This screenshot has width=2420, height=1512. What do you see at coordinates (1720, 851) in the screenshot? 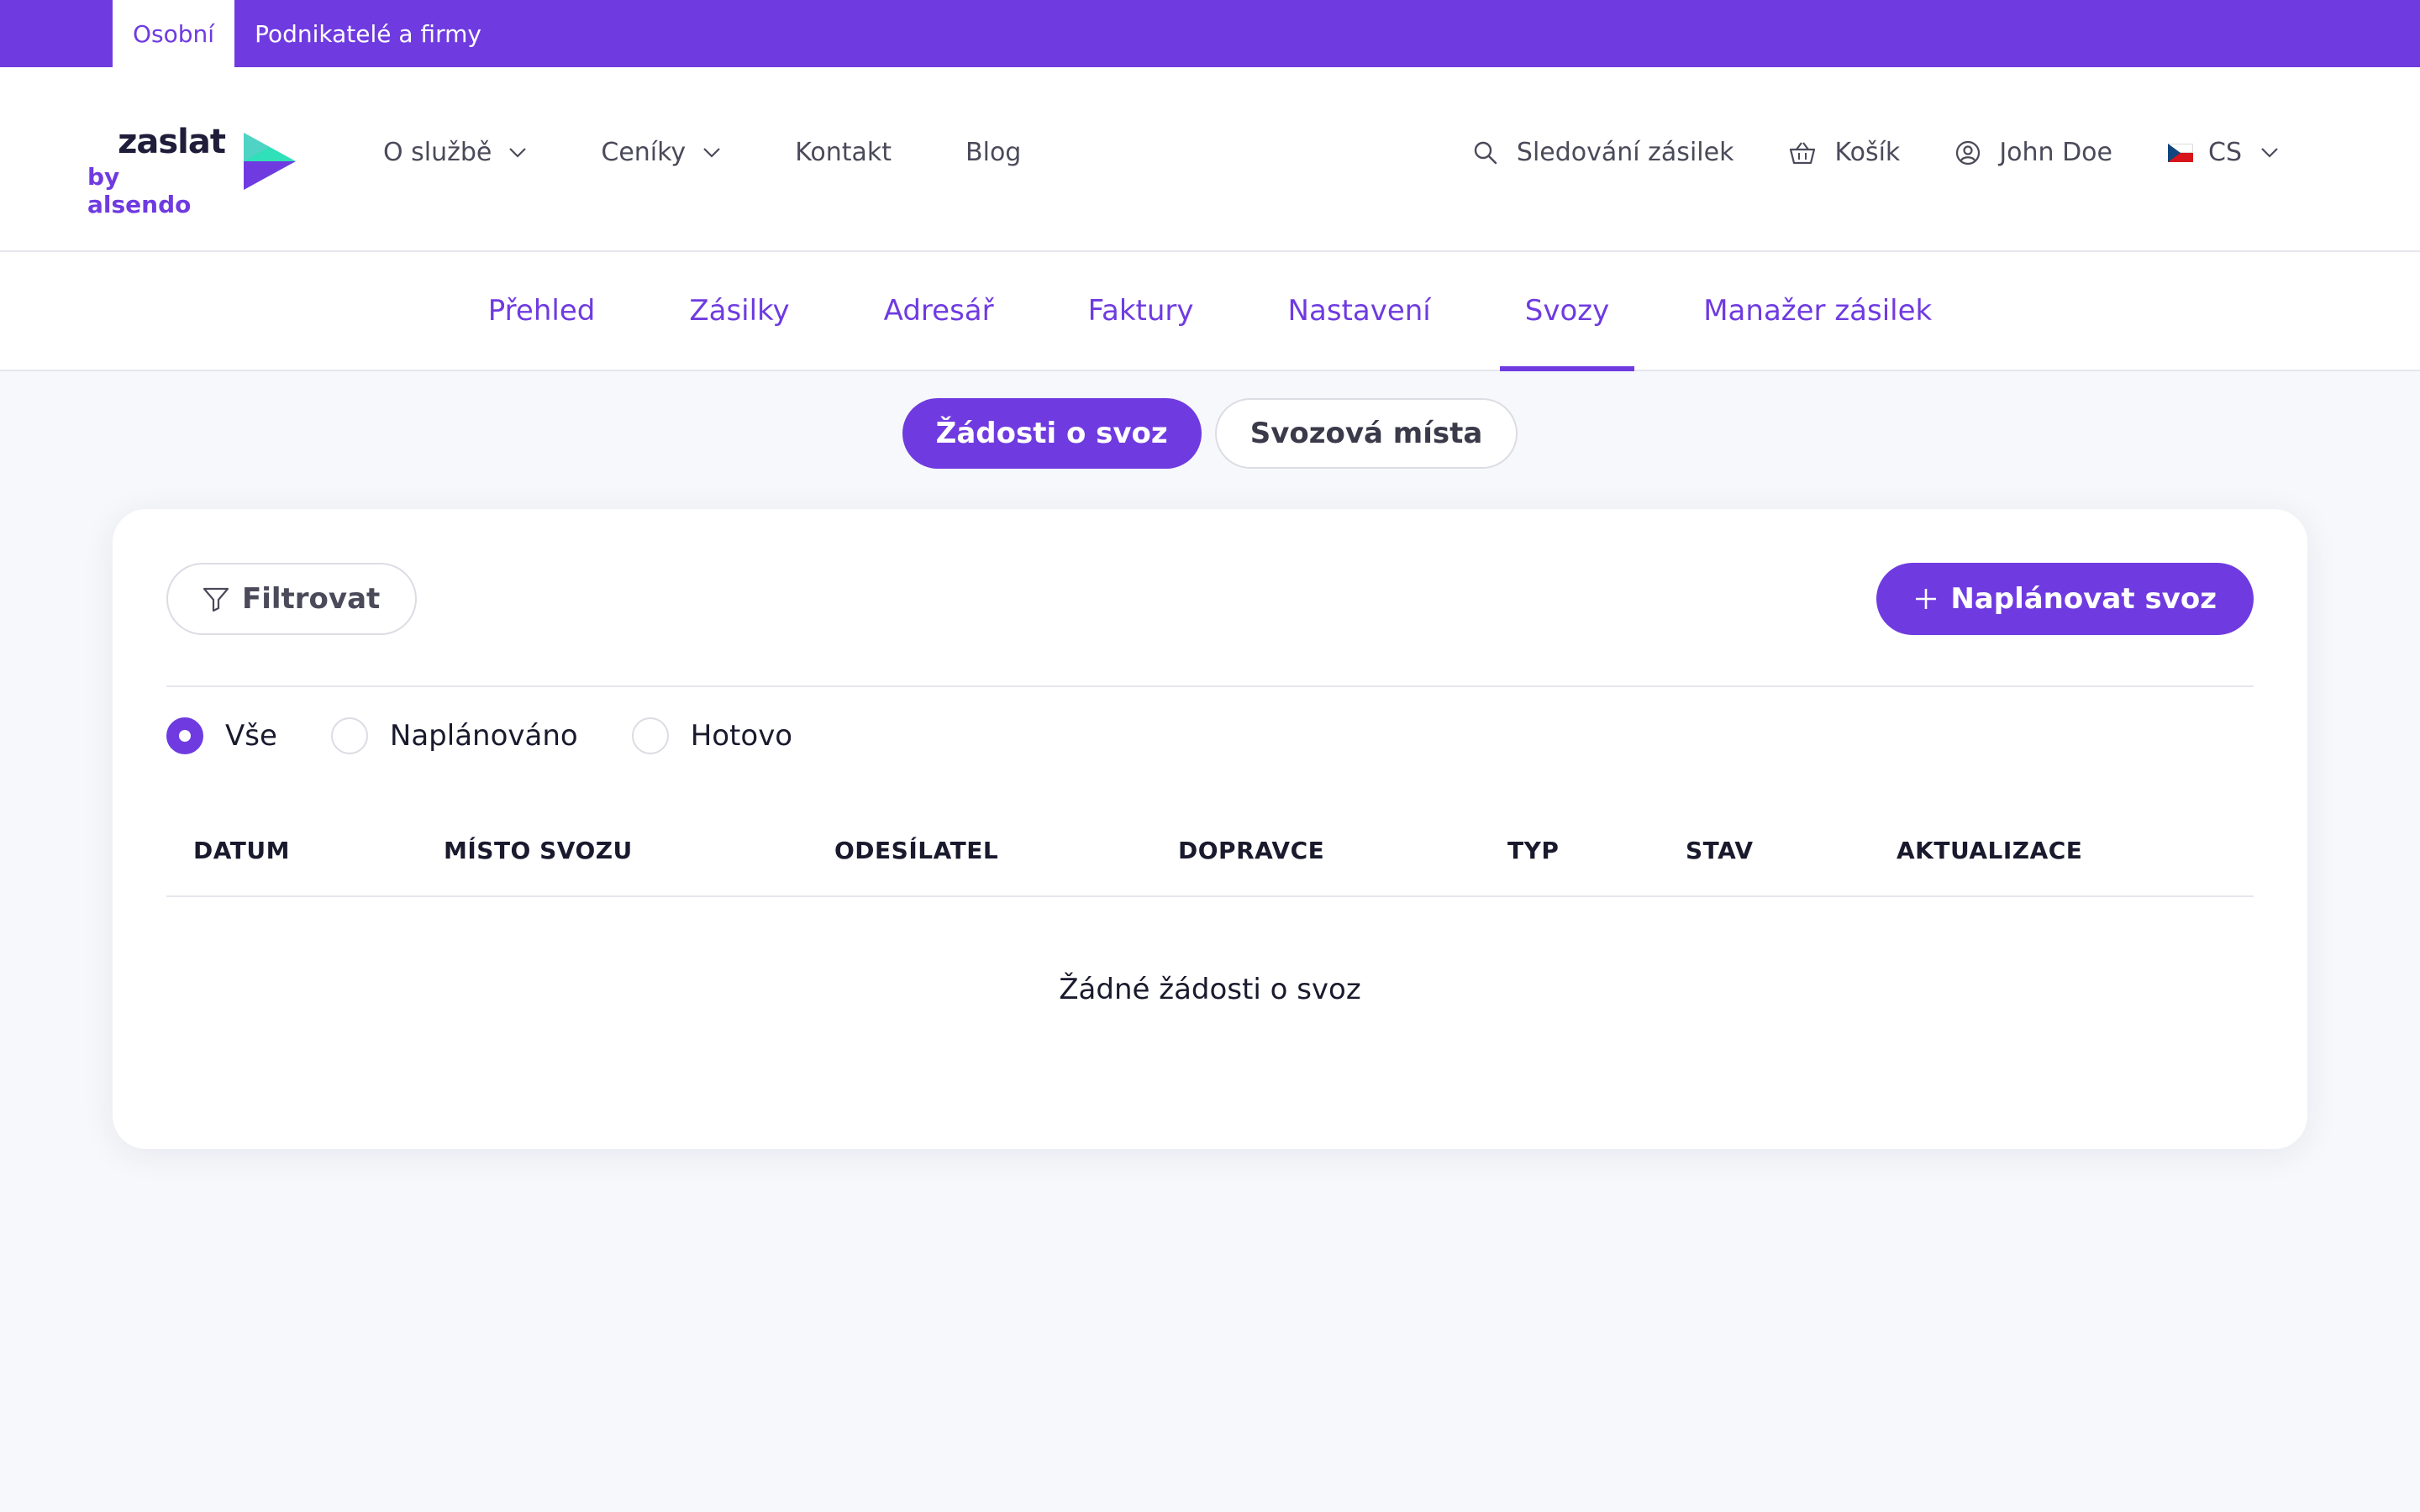
I see `column-header-status: STAV` at bounding box center [1720, 851].